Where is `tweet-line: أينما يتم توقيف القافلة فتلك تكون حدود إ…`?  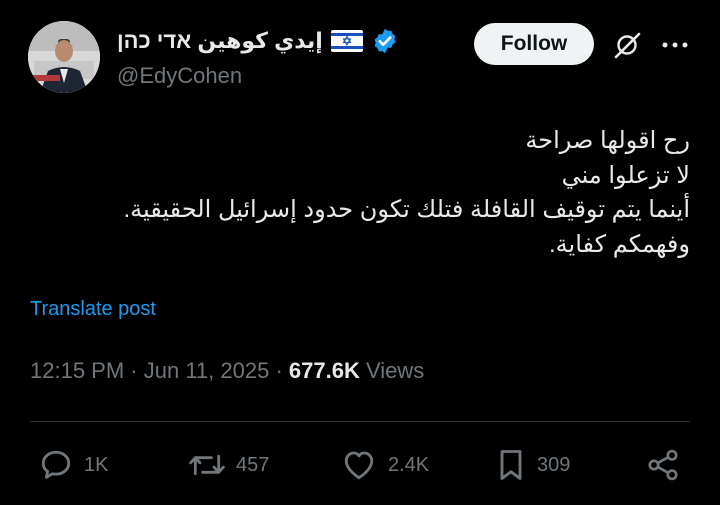 tweet-line: أينما يتم توقيف القافلة فتلك تكون حدود إ… is located at coordinates (406, 209).